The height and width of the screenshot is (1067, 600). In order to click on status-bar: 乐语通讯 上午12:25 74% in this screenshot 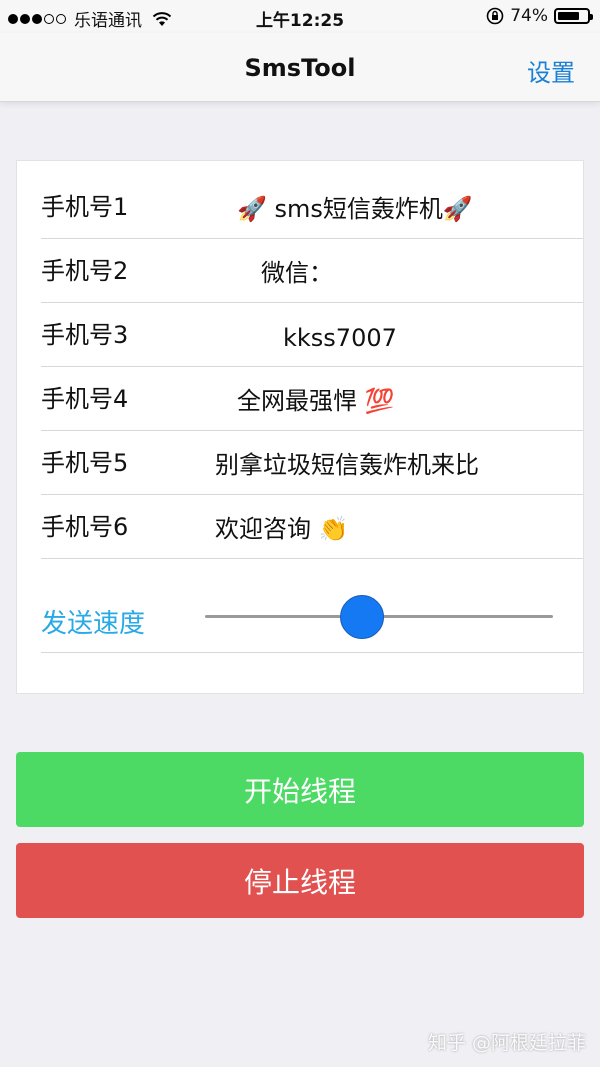, I will do `click(300, 16)`.